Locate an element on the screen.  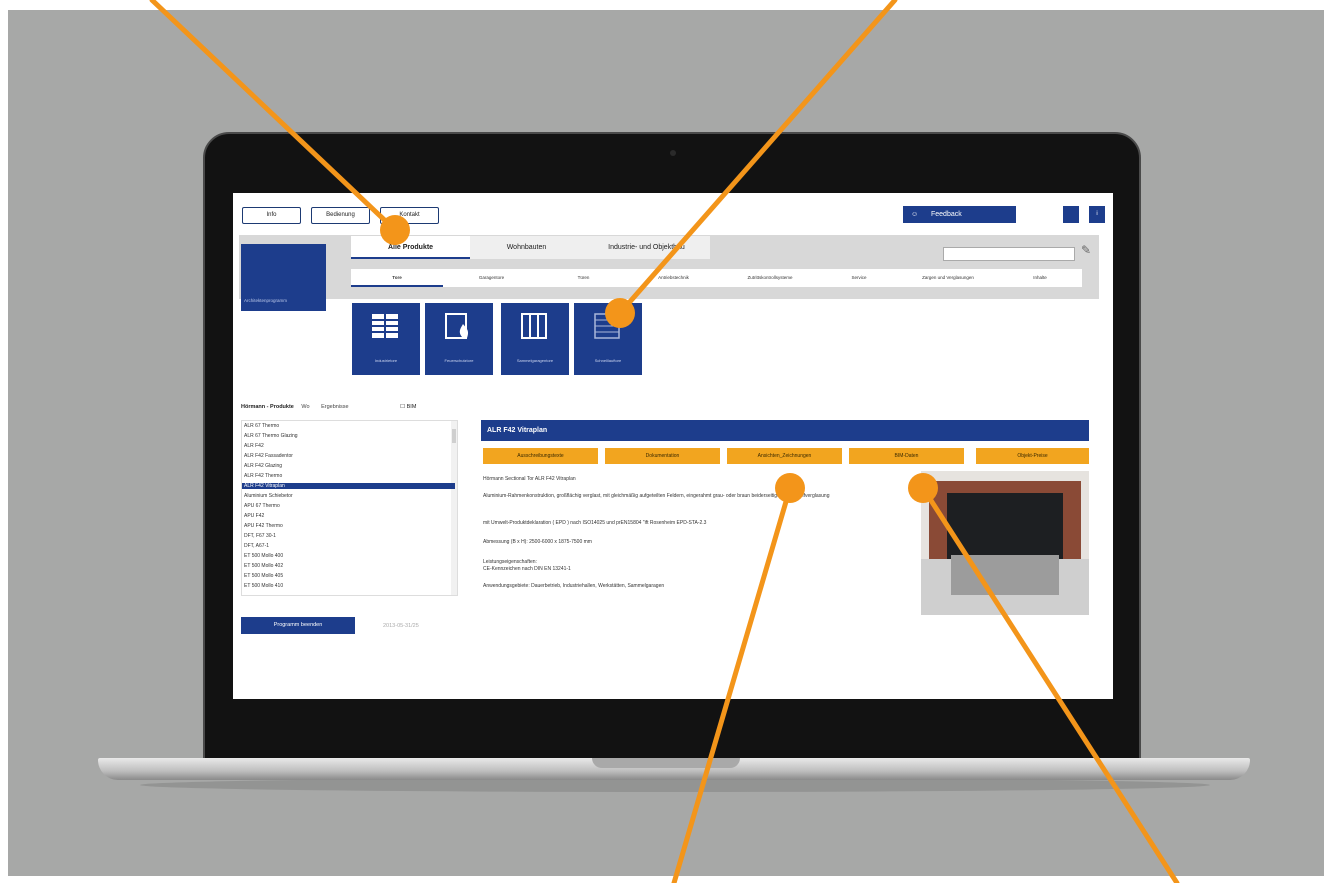
list-item: APU F42 is located at coordinates (346, 516).